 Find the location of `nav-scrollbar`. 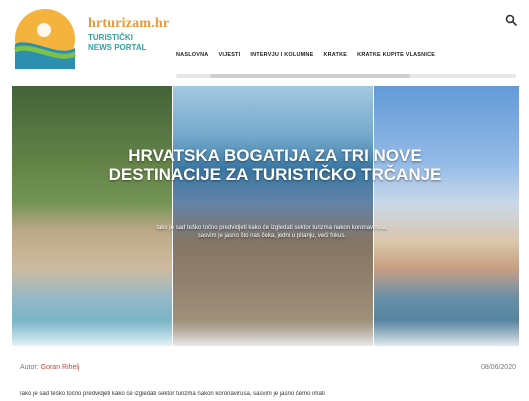

nav-scrollbar is located at coordinates (346, 76).